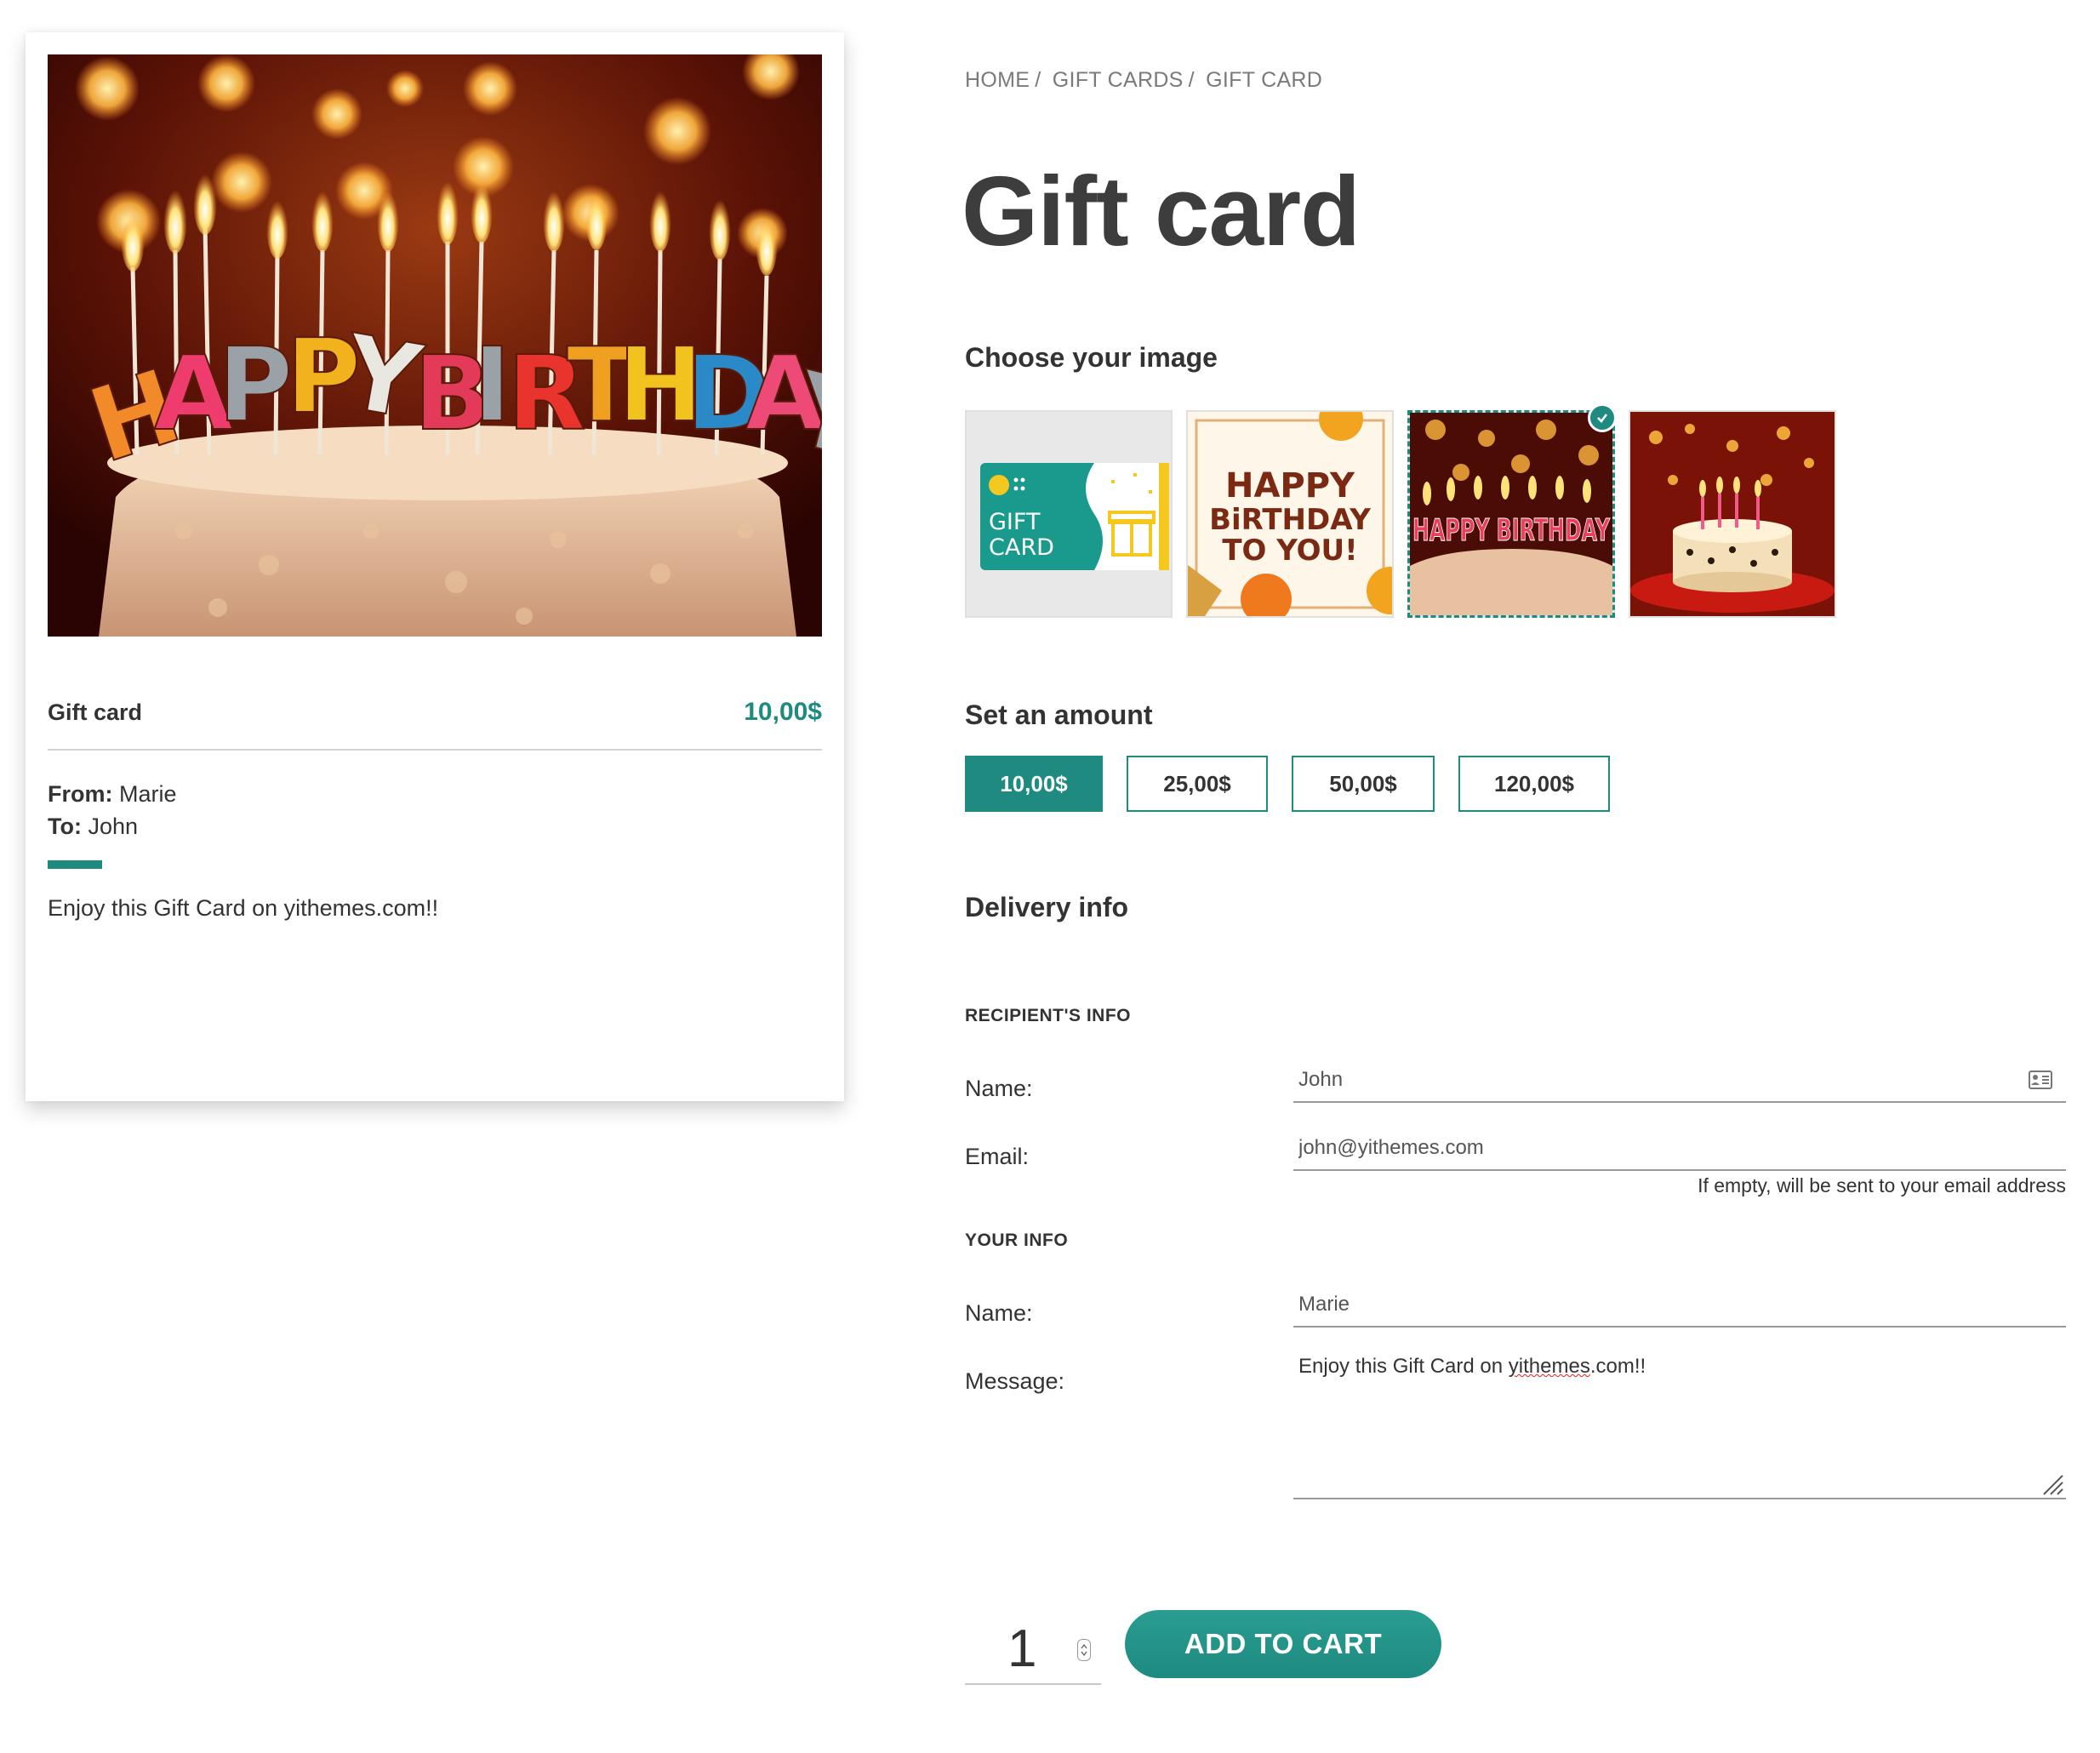 The height and width of the screenshot is (1753, 2100). I want to click on preview-from-label: From:, so click(80, 794).